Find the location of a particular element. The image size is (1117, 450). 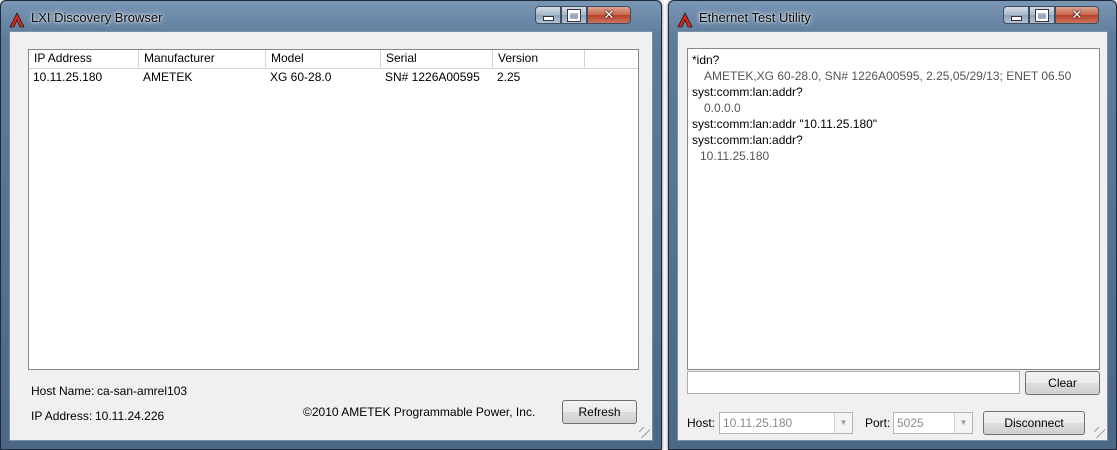

cell-ip-address: 10.11.25.180 is located at coordinates (68, 77).